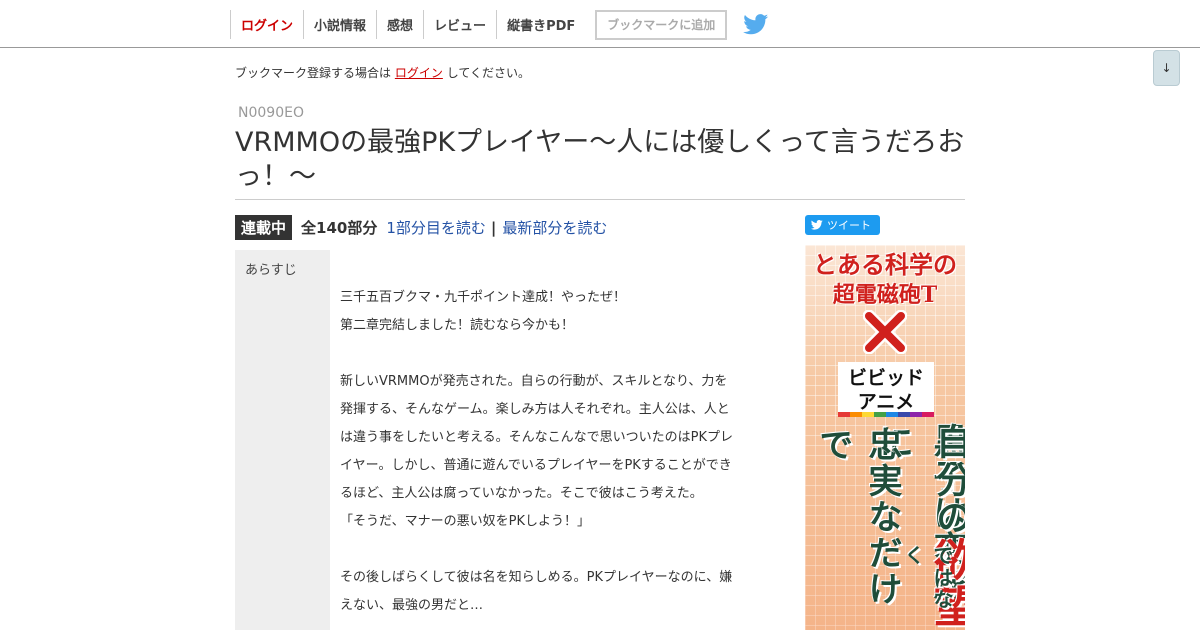  What do you see at coordinates (886, 402) in the screenshot?
I see `svg-text: アニメ` at bounding box center [886, 402].